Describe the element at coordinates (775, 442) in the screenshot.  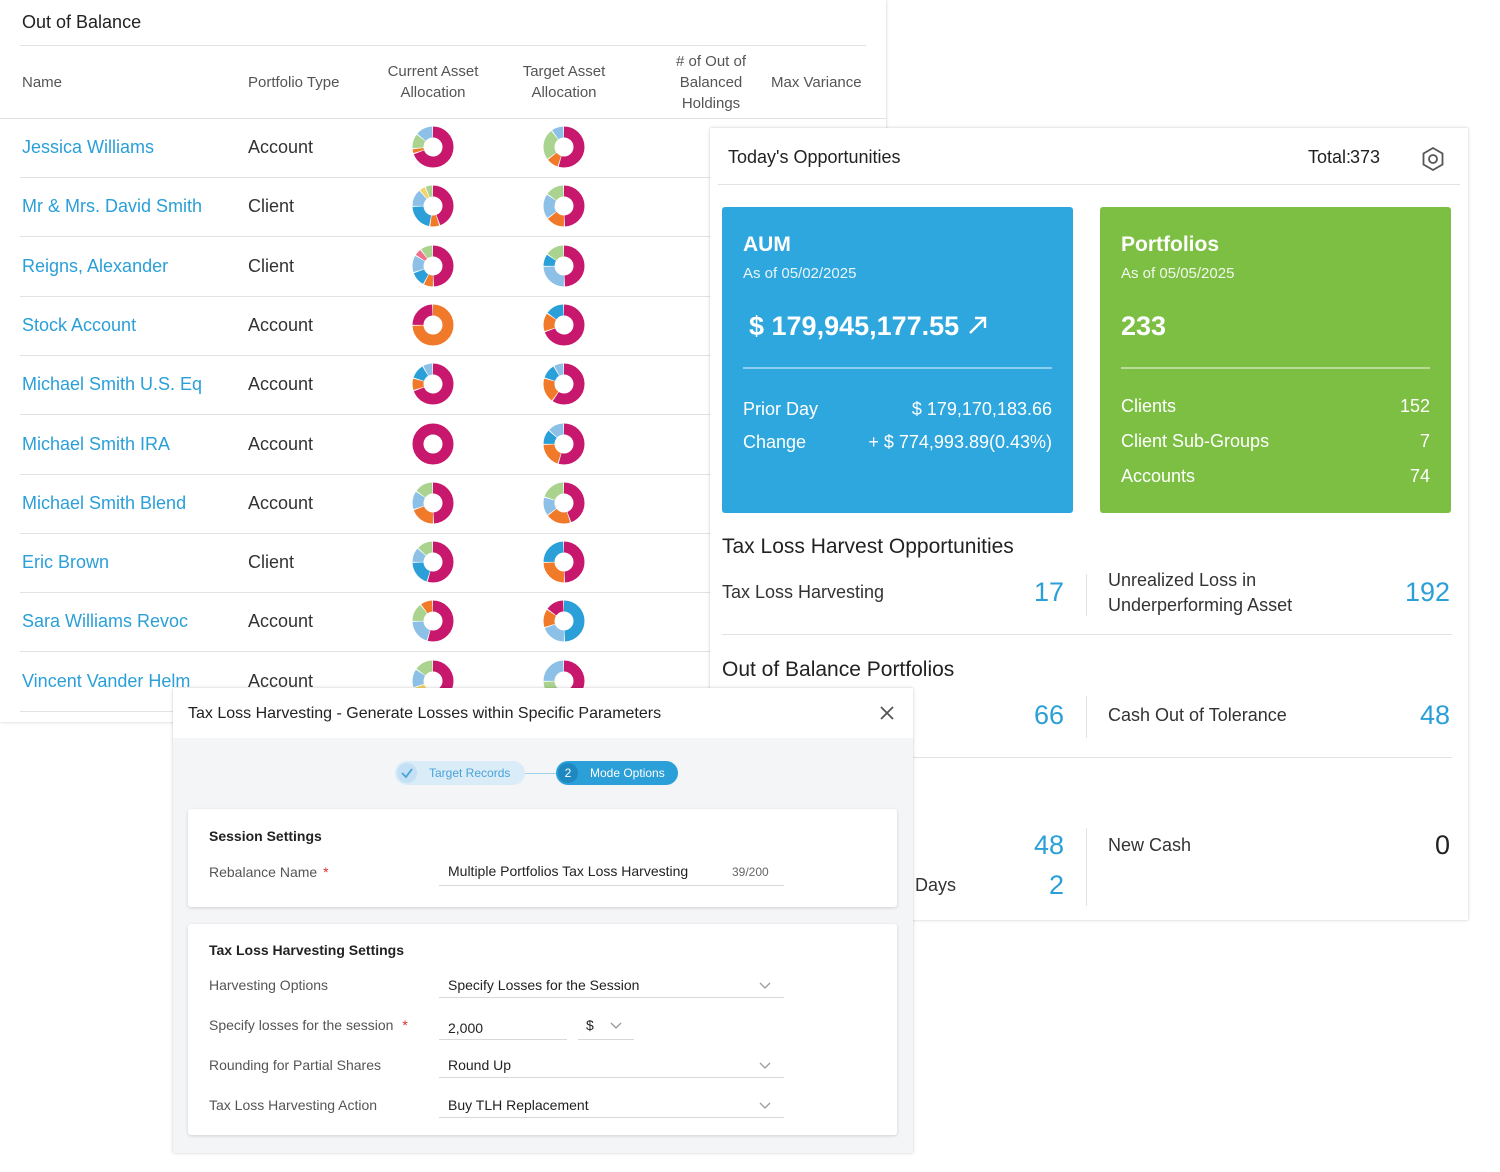
I see `change-label: Change` at that location.